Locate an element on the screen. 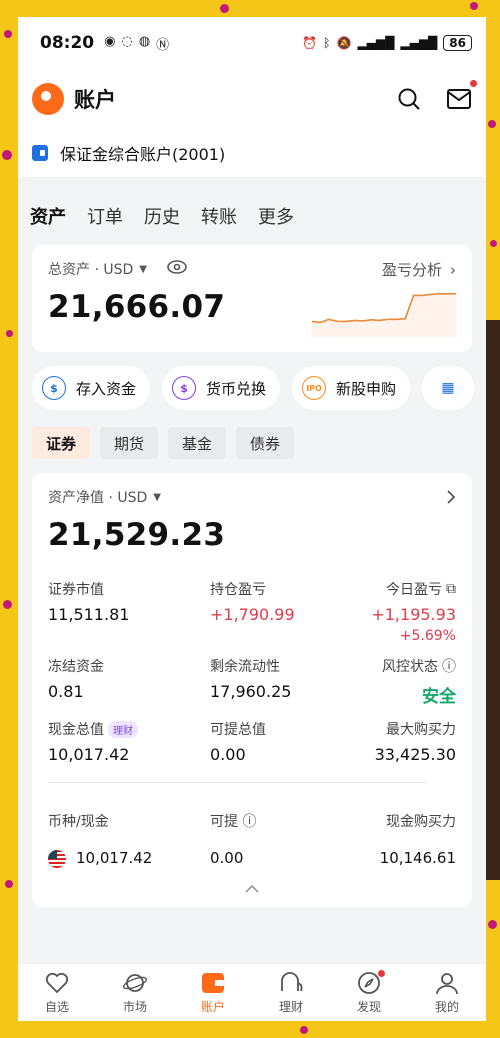 The image size is (500, 1038). more-actions-button: ▦ is located at coordinates (448, 388).